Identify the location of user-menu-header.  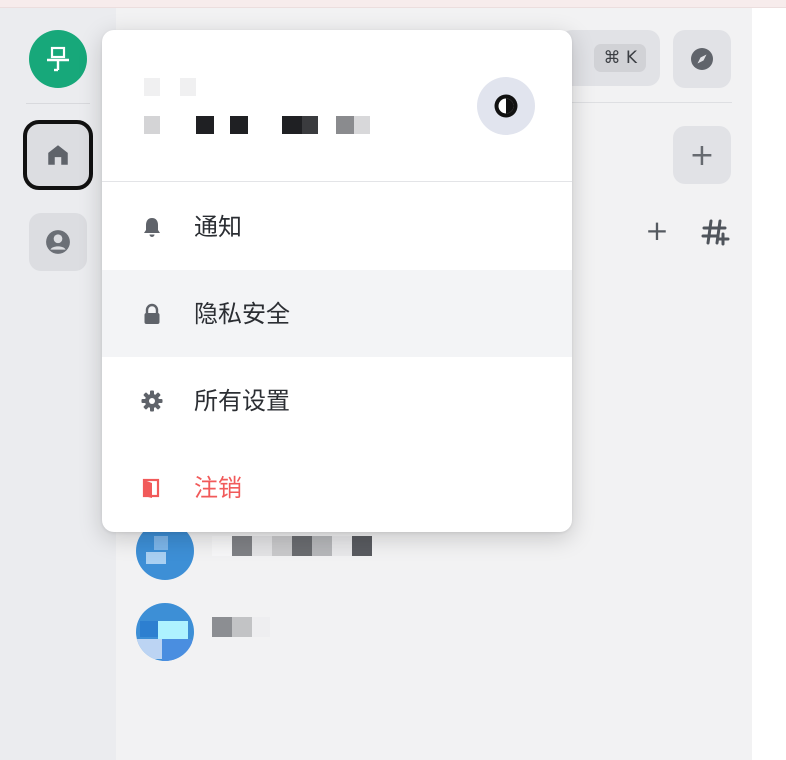
(337, 106).